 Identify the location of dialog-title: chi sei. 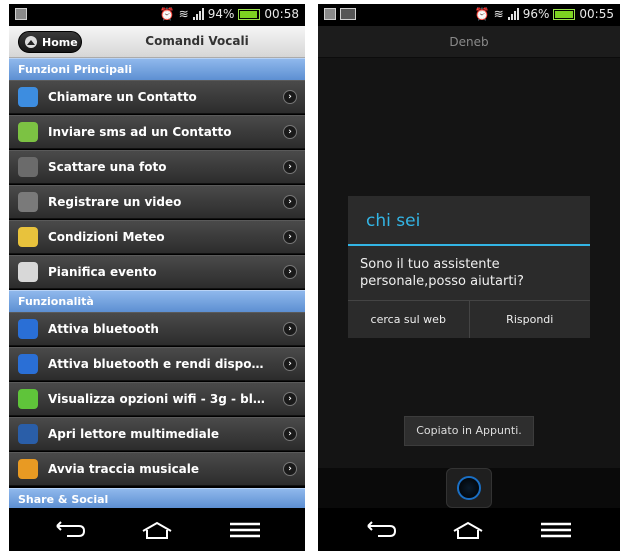
(469, 221).